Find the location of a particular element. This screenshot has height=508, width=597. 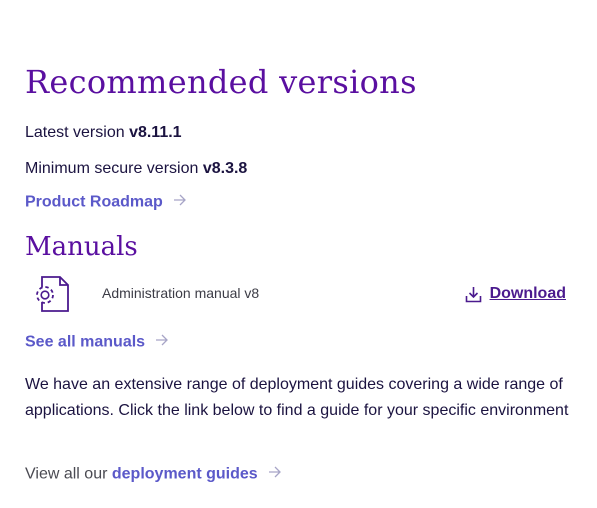

deployment-guides-prefix: View all our is located at coordinates (66, 474).